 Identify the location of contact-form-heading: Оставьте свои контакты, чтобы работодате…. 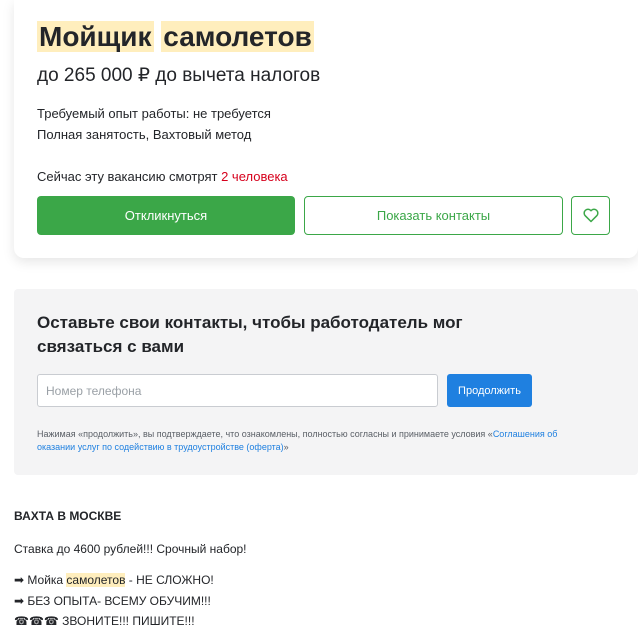
(250, 334).